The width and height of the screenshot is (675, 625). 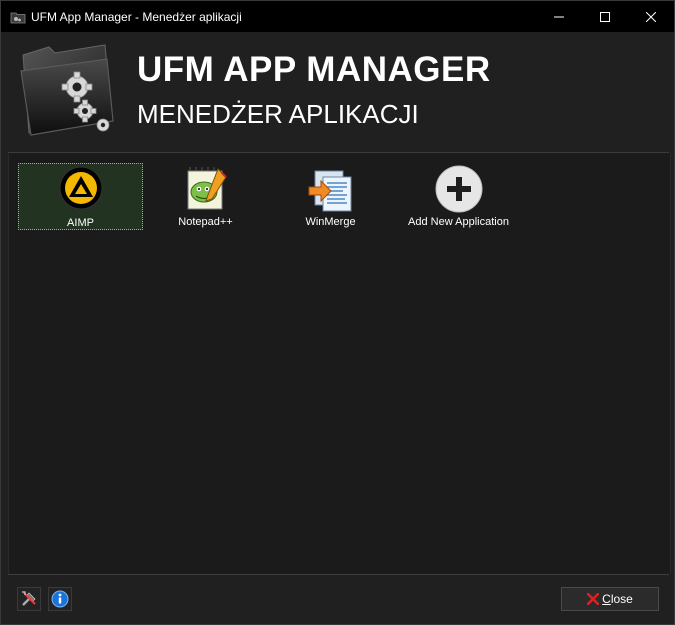 I want to click on page-title: UFM APP MANAGER, so click(x=314, y=69).